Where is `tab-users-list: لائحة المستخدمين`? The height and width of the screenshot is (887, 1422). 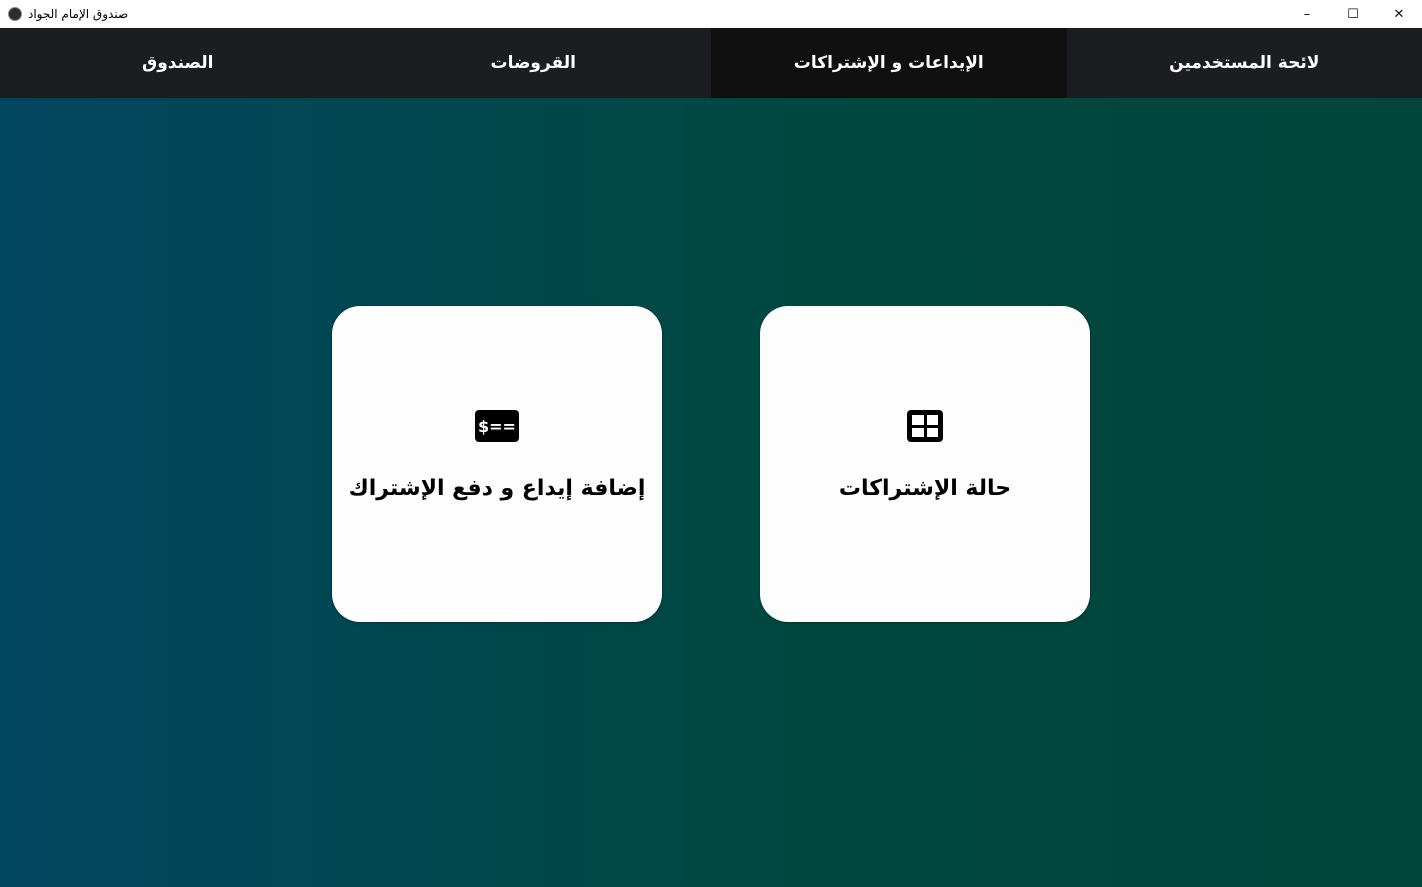
tab-users-list: لائحة المستخدمين is located at coordinates (1244, 63).